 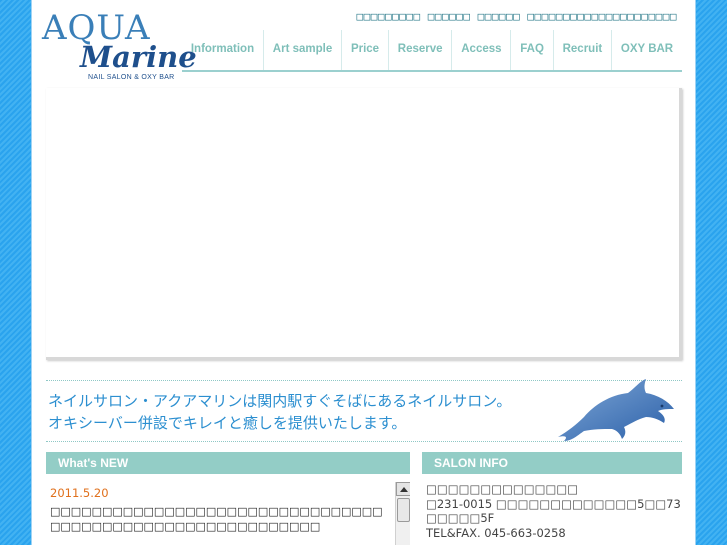 What do you see at coordinates (131, 77) in the screenshot?
I see `logo-subtitle: NAIL SALON & OXY BAR` at bounding box center [131, 77].